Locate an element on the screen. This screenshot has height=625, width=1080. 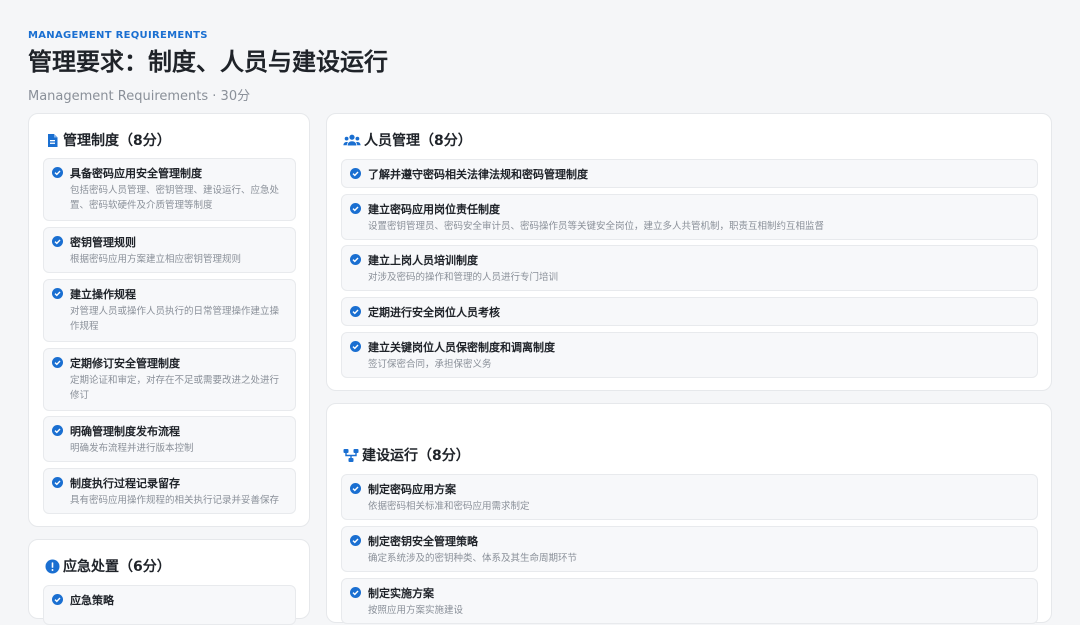
item-title: 明确管理制度发布流程 is located at coordinates (125, 431).